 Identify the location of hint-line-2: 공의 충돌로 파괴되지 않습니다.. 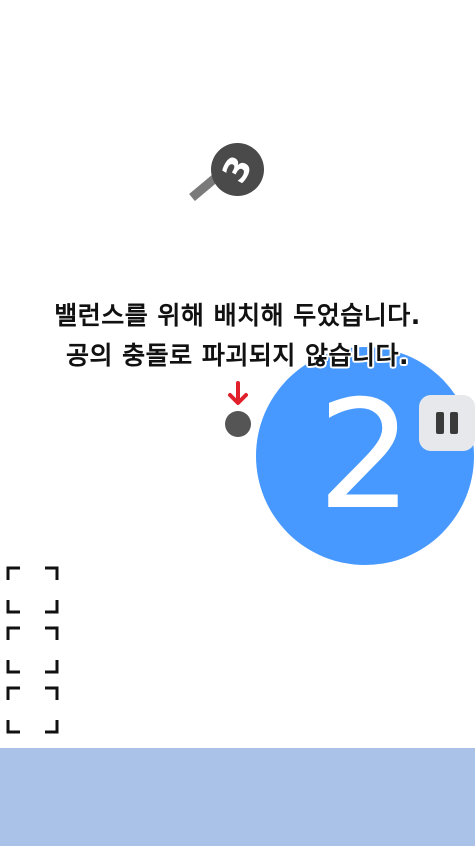
(237, 355).